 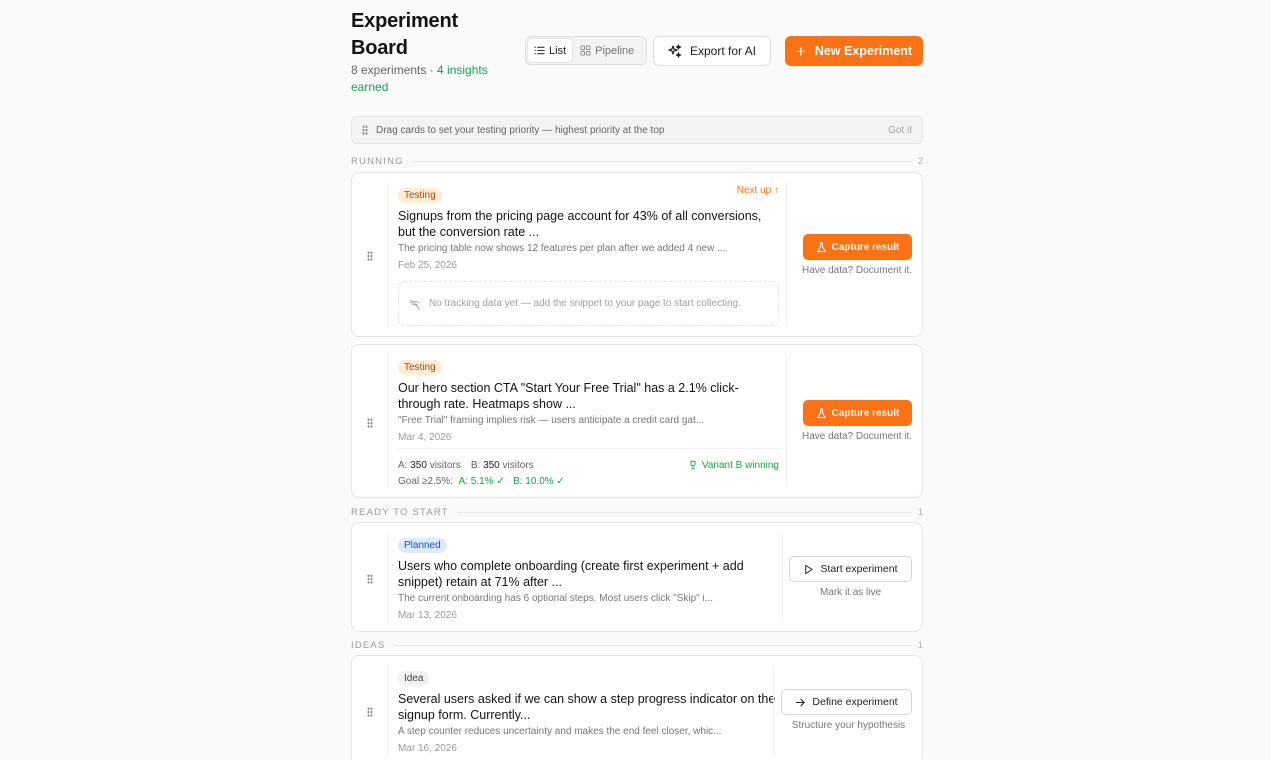 What do you see at coordinates (863, 51) in the screenshot?
I see `new-experiment-label: New Experiment` at bounding box center [863, 51].